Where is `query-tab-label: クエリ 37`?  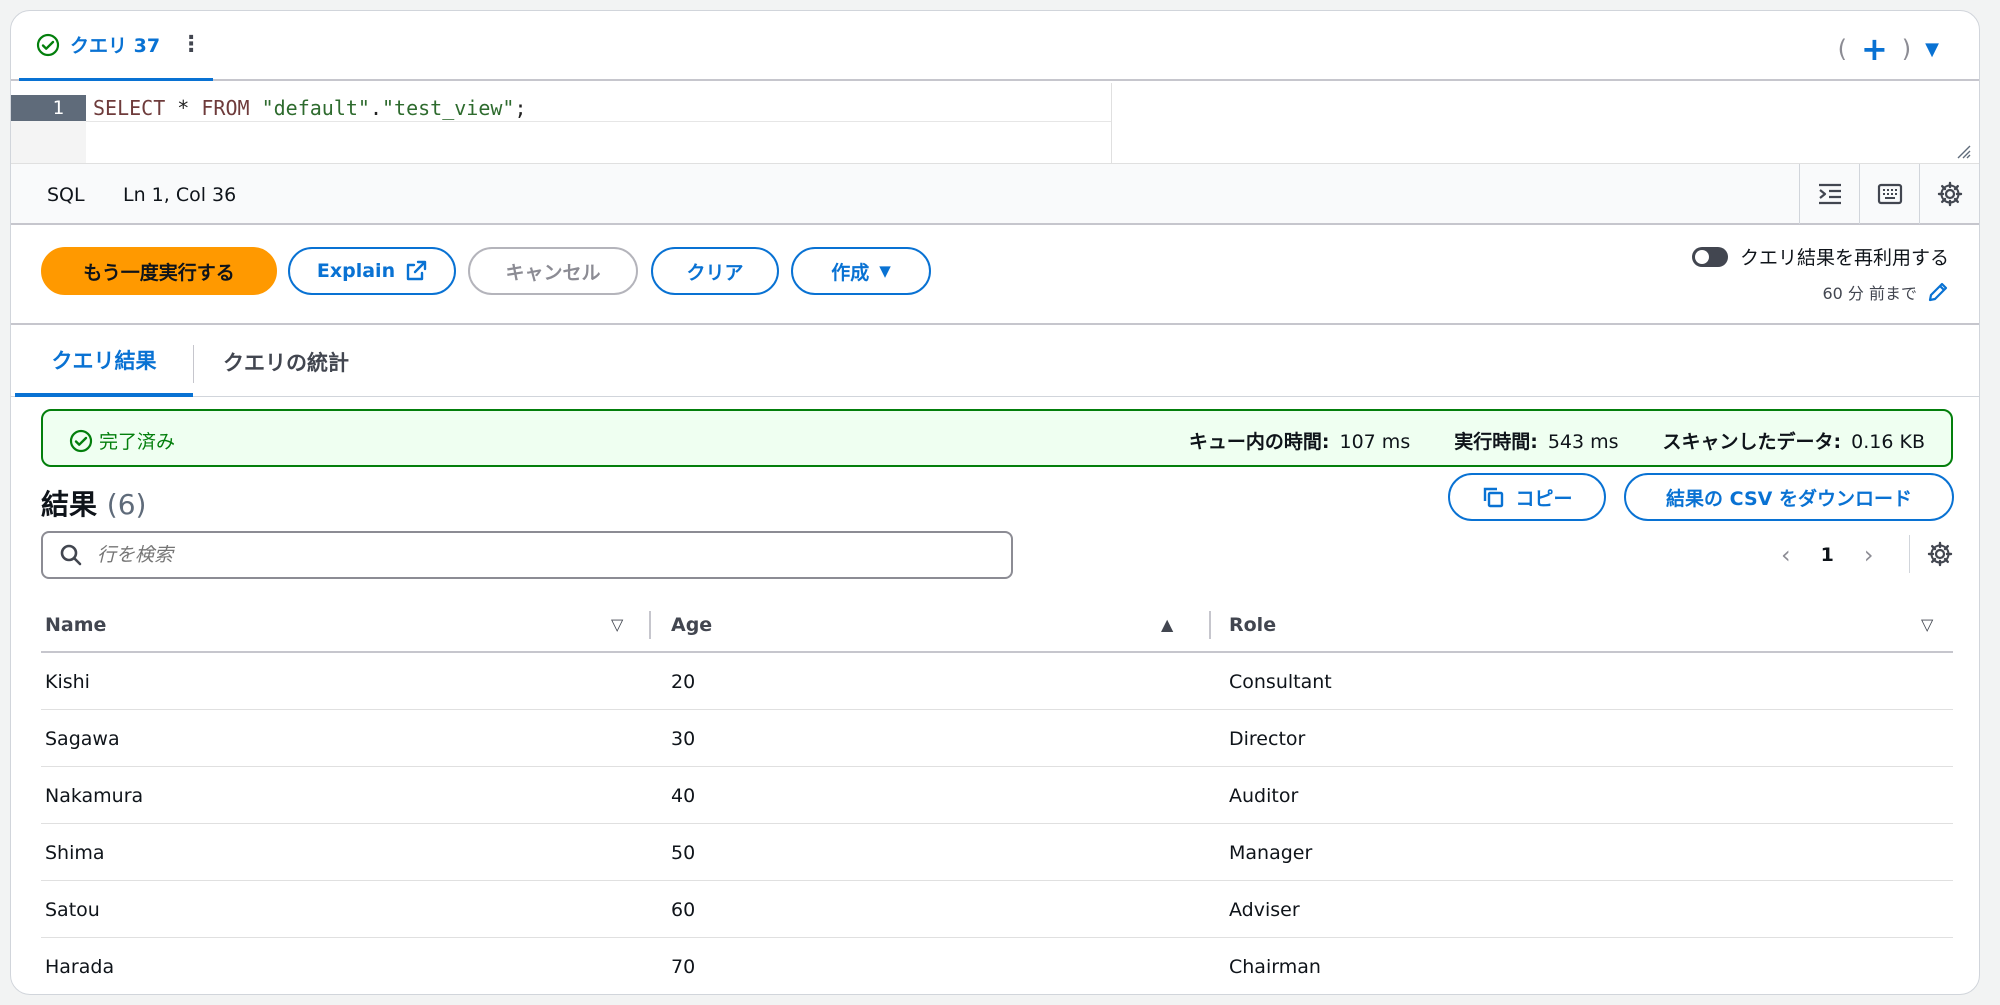
query-tab-label: クエリ 37 is located at coordinates (115, 46).